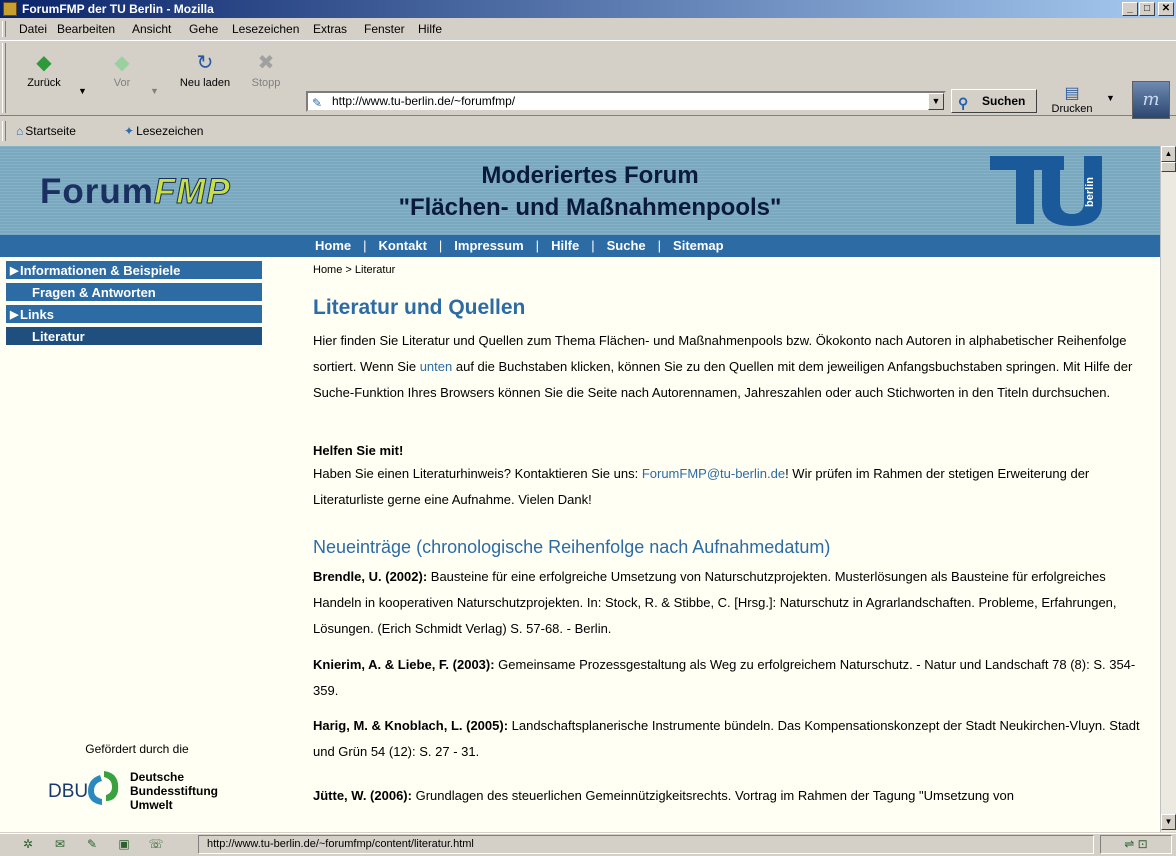 The image size is (1176, 856). What do you see at coordinates (163, 131) in the screenshot?
I see `bookmark-lesezeichen: ✦ Lesezeichen` at bounding box center [163, 131].